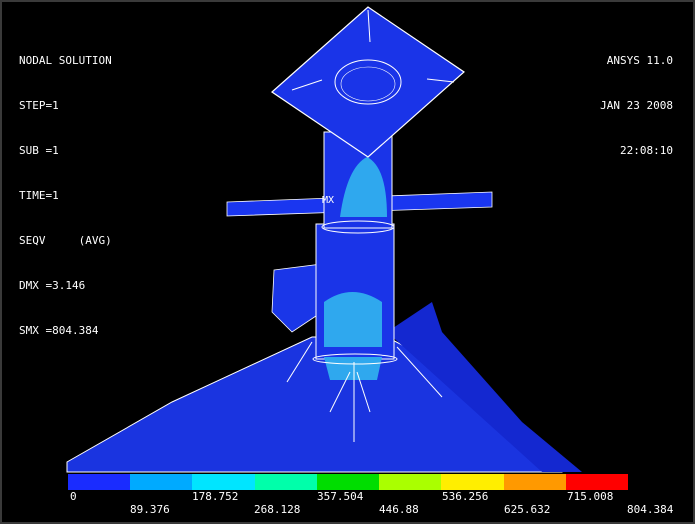 The width and height of the screenshot is (695, 524). What do you see at coordinates (399, 509) in the screenshot?
I see `legend-label-bottom: 446.88` at bounding box center [399, 509].